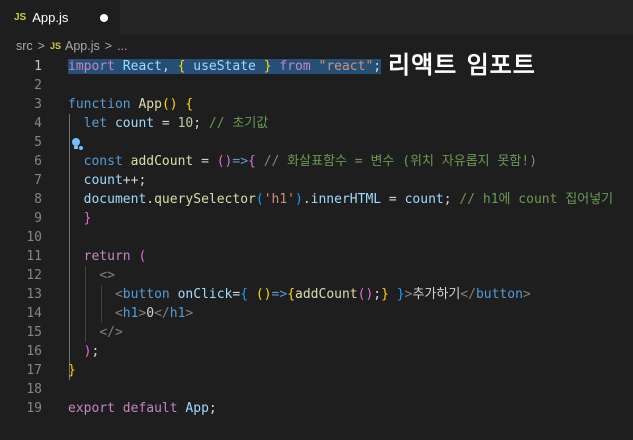 The height and width of the screenshot is (440, 633). I want to click on code-text: return (, so click(107, 256).